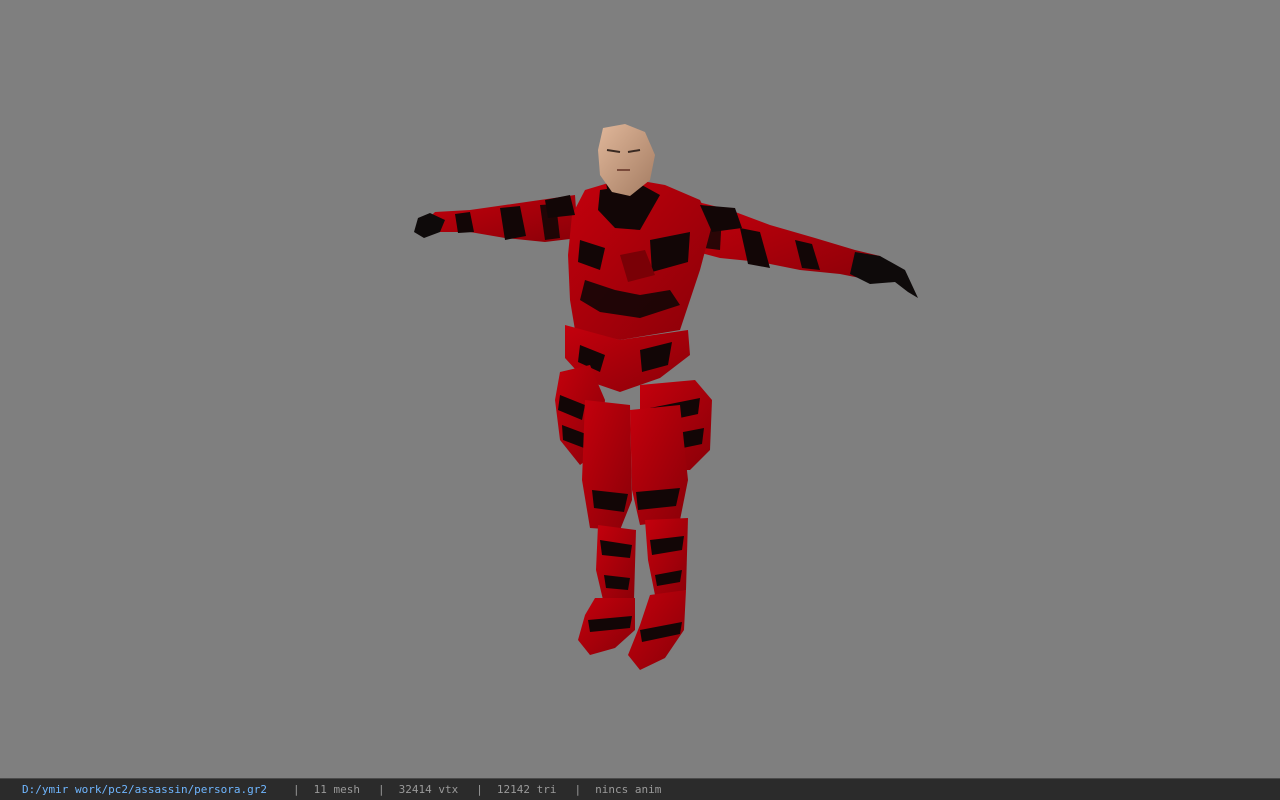 The width and height of the screenshot is (1280, 800). I want to click on mesh-count: 11 mesh, so click(337, 789).